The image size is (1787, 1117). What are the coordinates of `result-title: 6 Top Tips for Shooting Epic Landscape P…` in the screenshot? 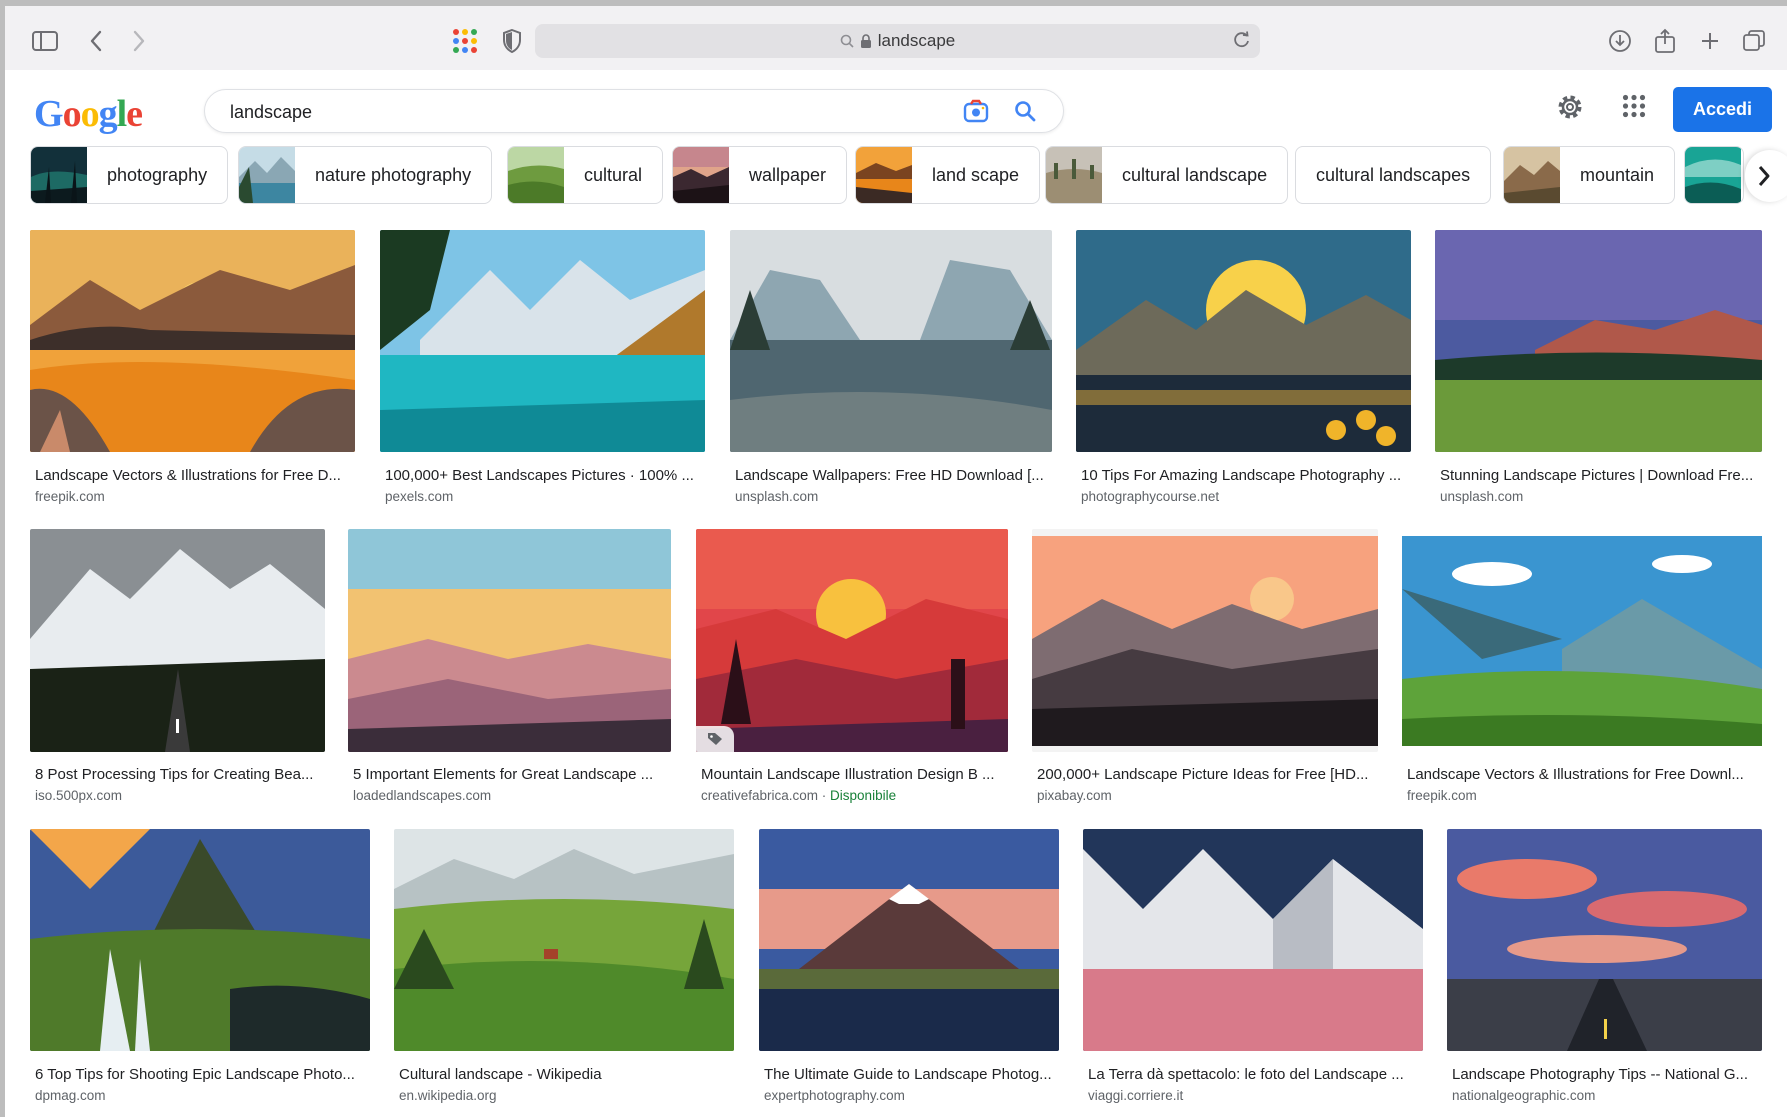 It's located at (202, 1074).